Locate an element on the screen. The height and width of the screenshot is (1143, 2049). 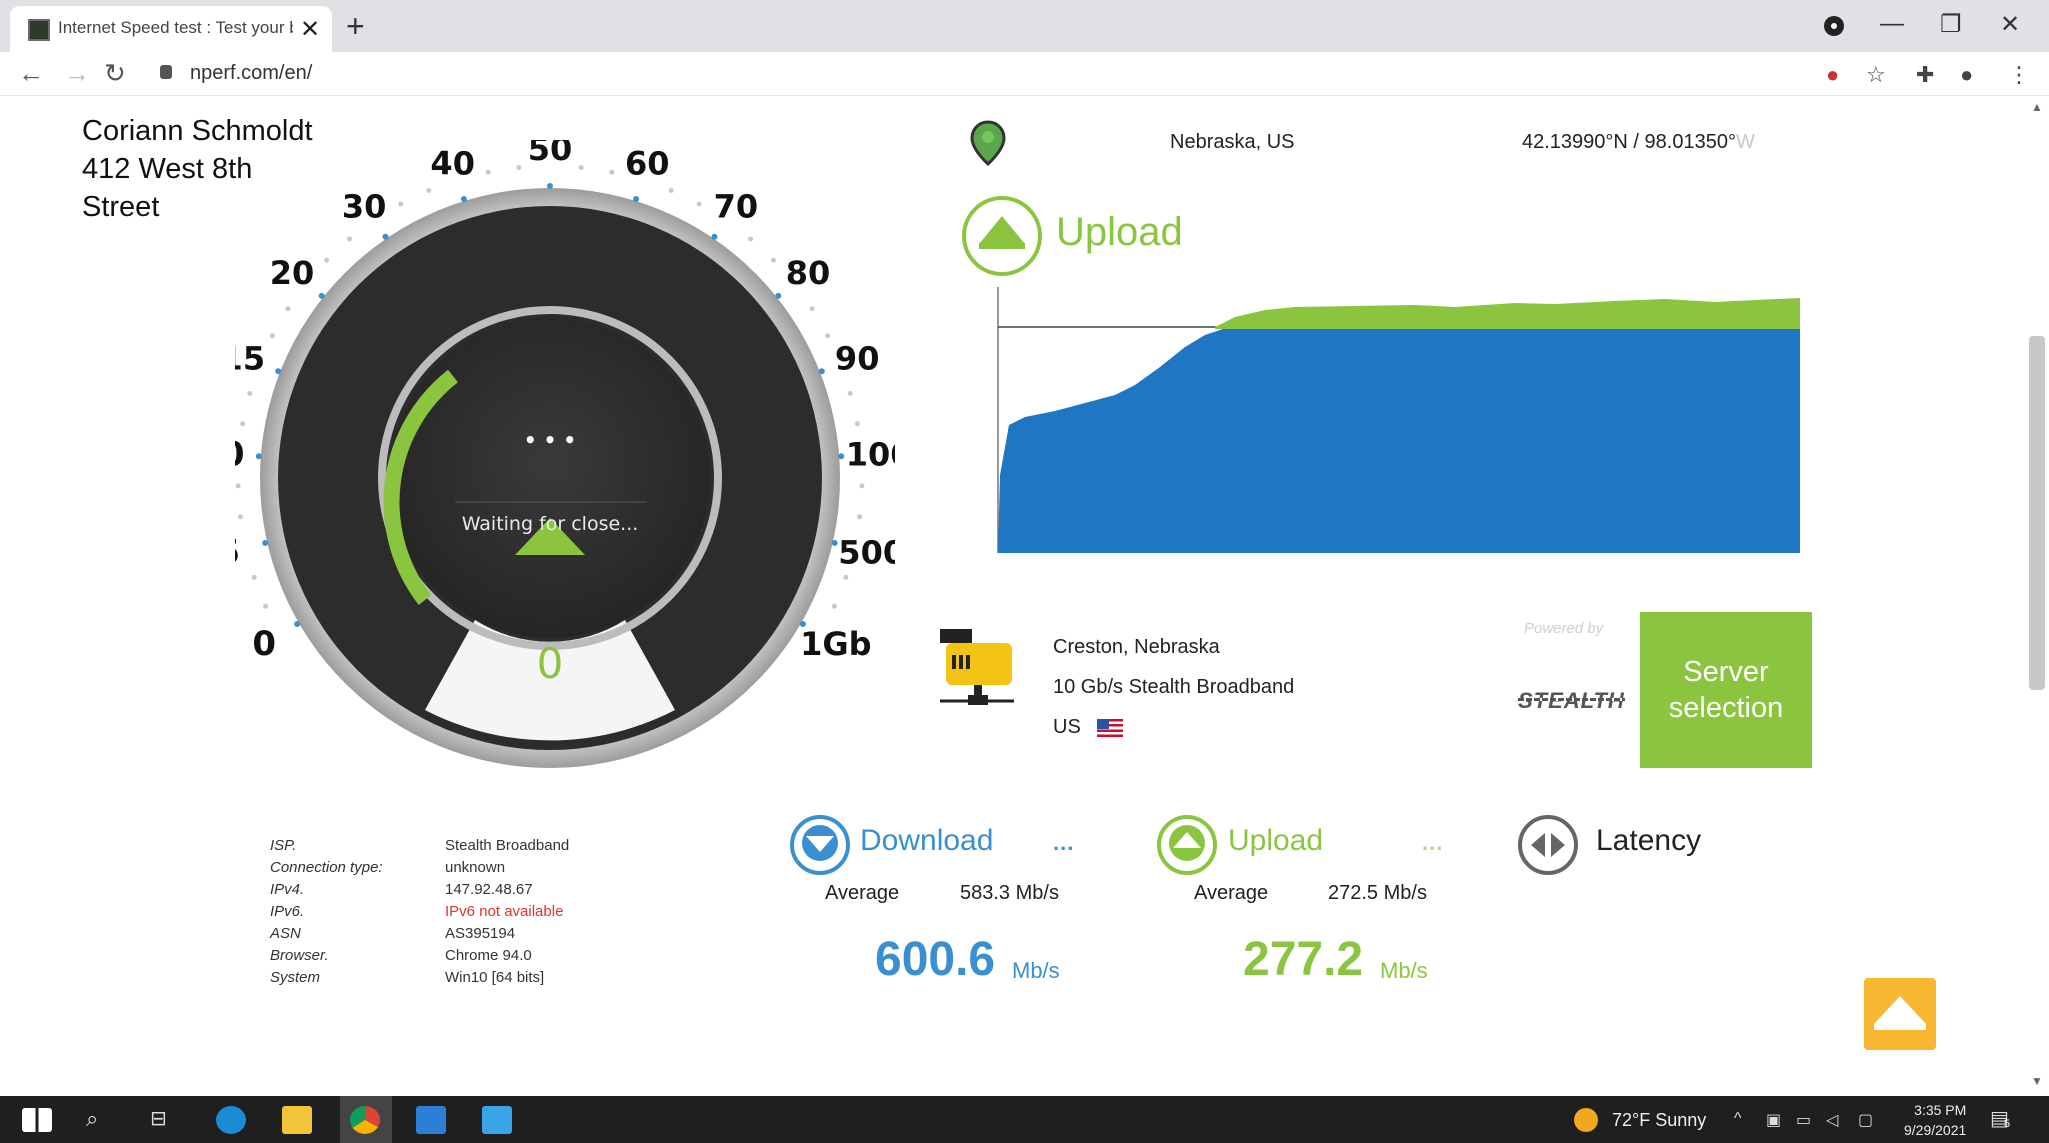
reload-icon: ↻ is located at coordinates (115, 73).